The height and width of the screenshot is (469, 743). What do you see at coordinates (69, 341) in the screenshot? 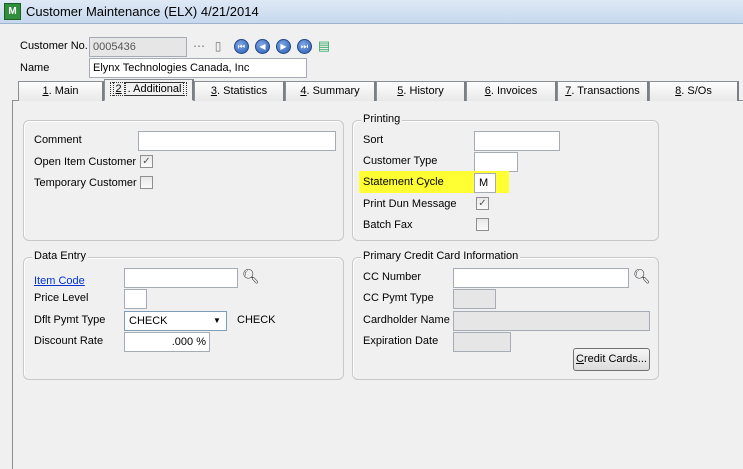
I see `discount-rate-label: Discount Rate` at bounding box center [69, 341].